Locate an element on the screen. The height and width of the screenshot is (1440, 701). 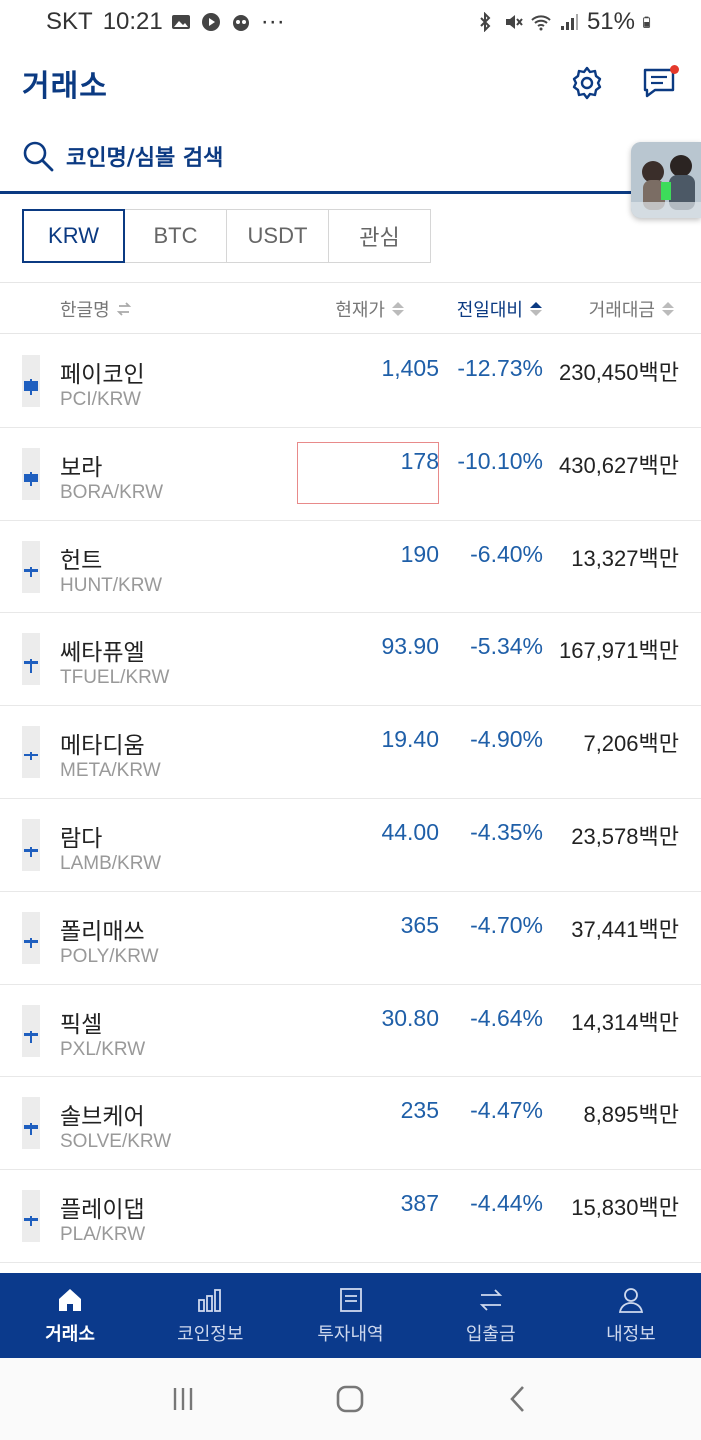
coin-price: 178 is located at coordinates (419, 460).